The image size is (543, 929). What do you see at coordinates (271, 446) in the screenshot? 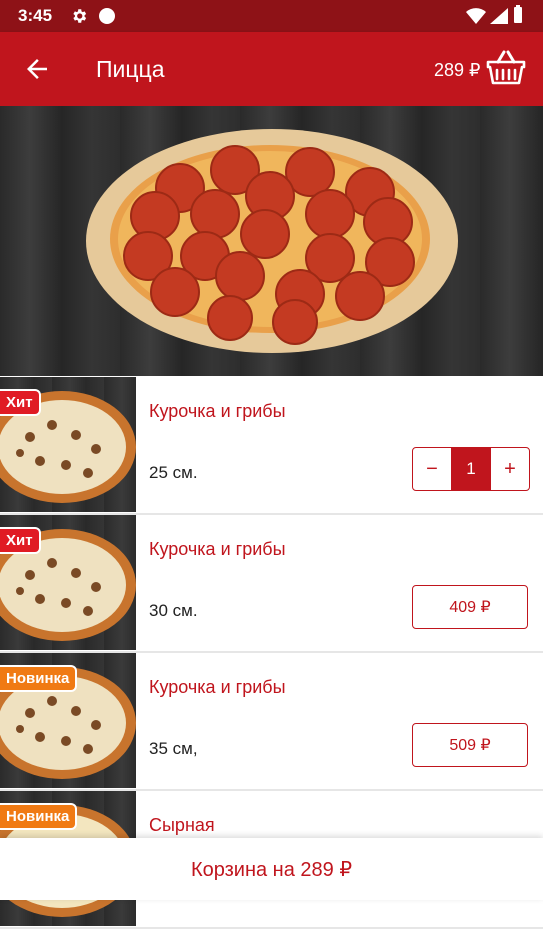
I see `product-card: Хит Курочка и грибы 25 см. − 1 +` at bounding box center [271, 446].